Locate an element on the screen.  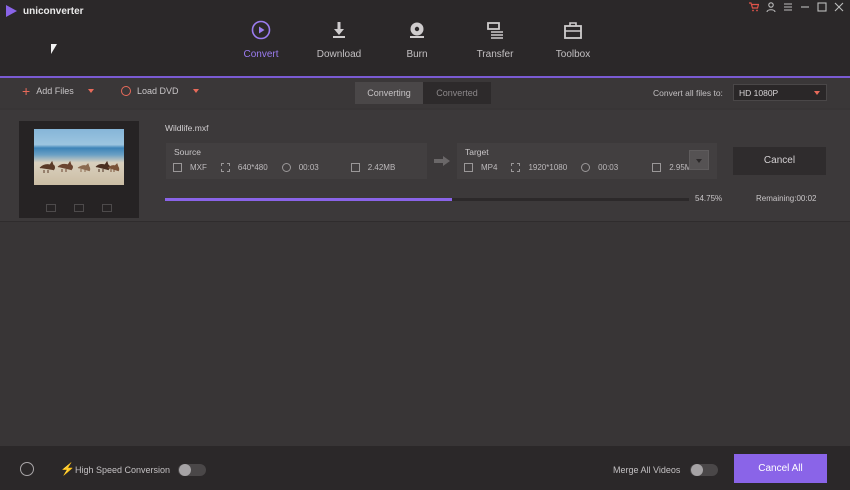
user-icon is located at coordinates (771, 7).